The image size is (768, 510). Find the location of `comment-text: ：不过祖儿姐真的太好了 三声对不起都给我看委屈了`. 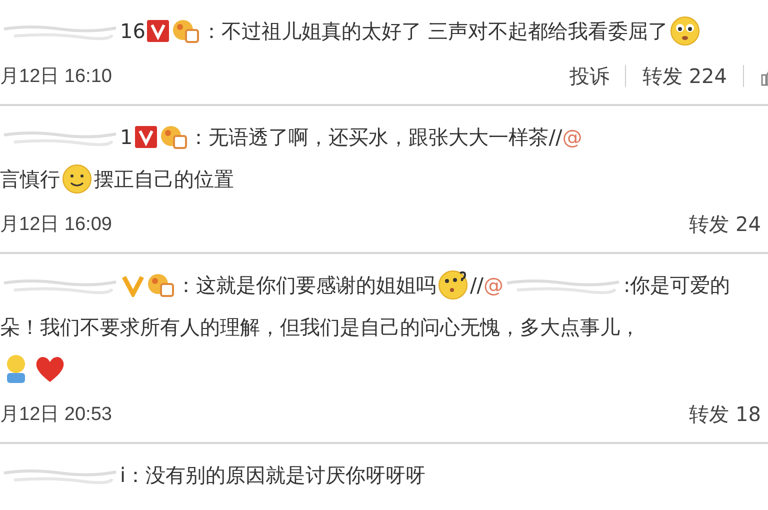

comment-text: ：不过祖儿姐真的太好了 三声对不起都给我看委屈了 is located at coordinates (434, 31).